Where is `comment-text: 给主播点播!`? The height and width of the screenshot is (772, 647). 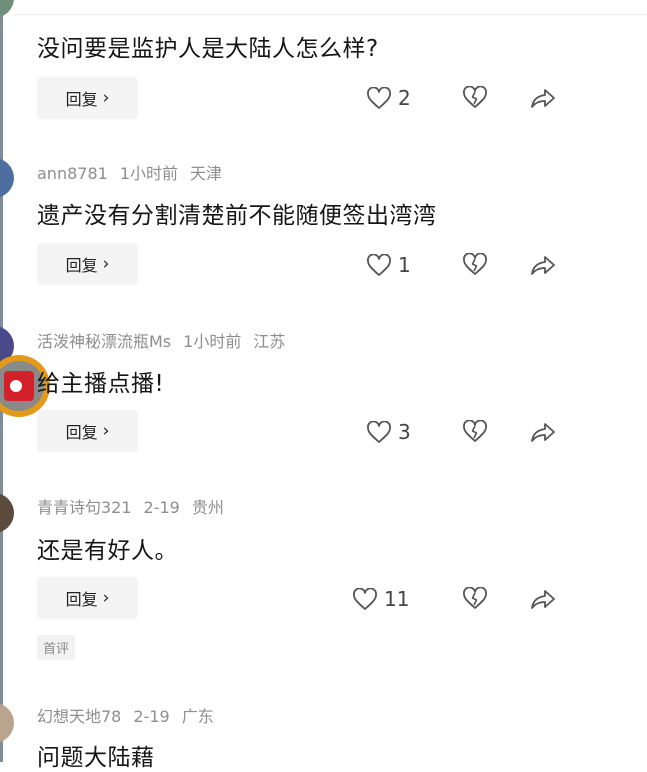
comment-text: 给主播点播! is located at coordinates (101, 384).